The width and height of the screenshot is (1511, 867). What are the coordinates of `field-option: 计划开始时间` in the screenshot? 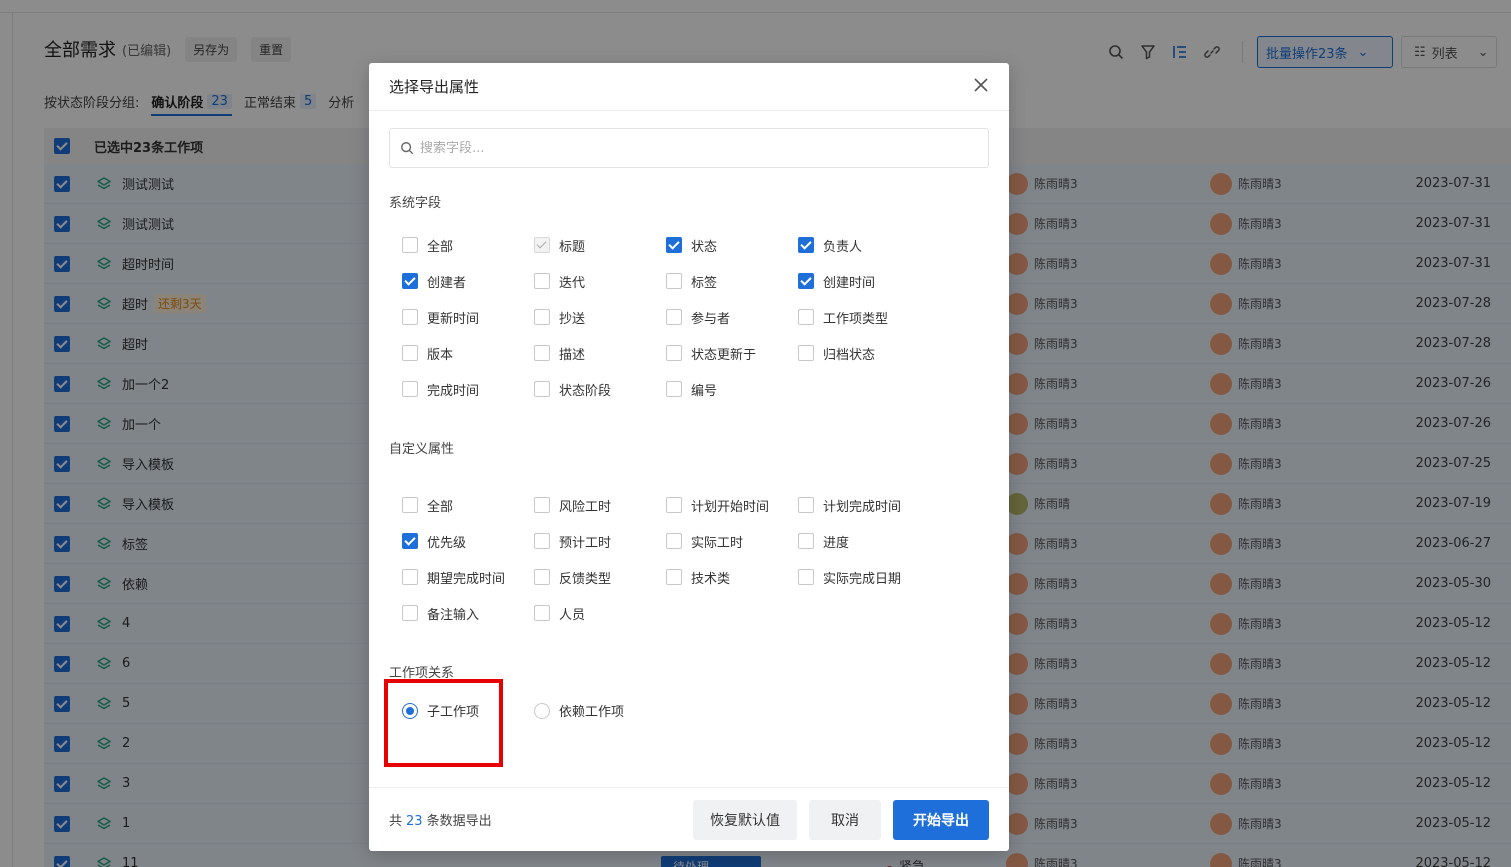 It's located at (732, 505).